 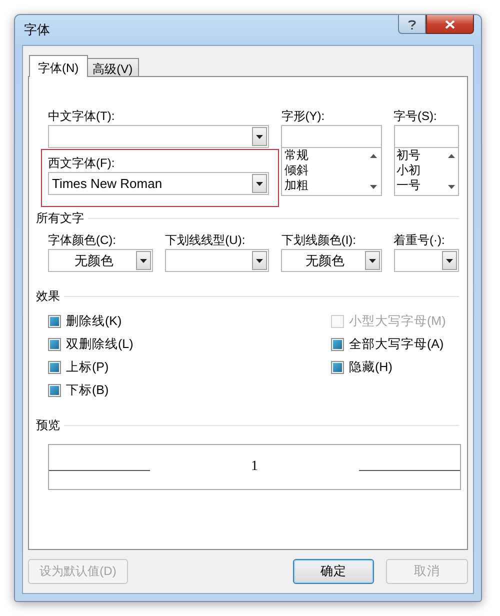 What do you see at coordinates (420, 170) in the screenshot?
I see `list-item: 小初` at bounding box center [420, 170].